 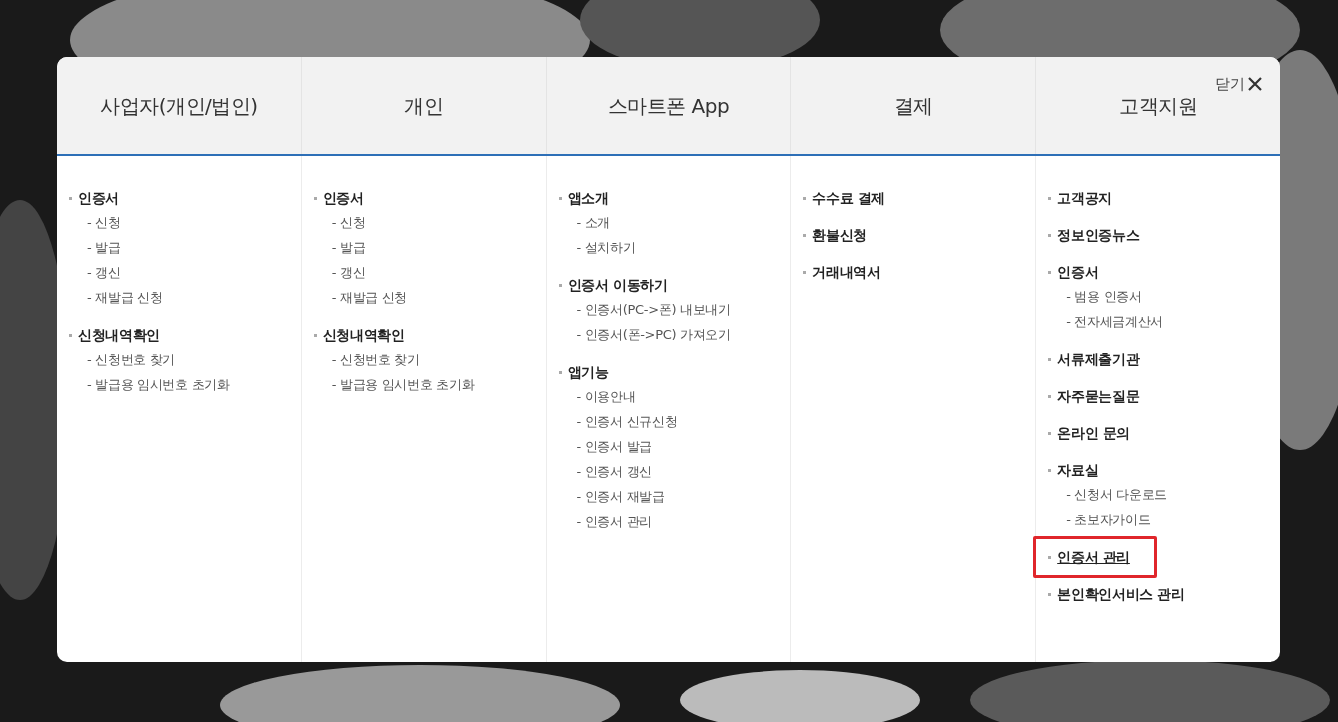 What do you see at coordinates (668, 106) in the screenshot?
I see `column-heading: 스마트폰 App` at bounding box center [668, 106].